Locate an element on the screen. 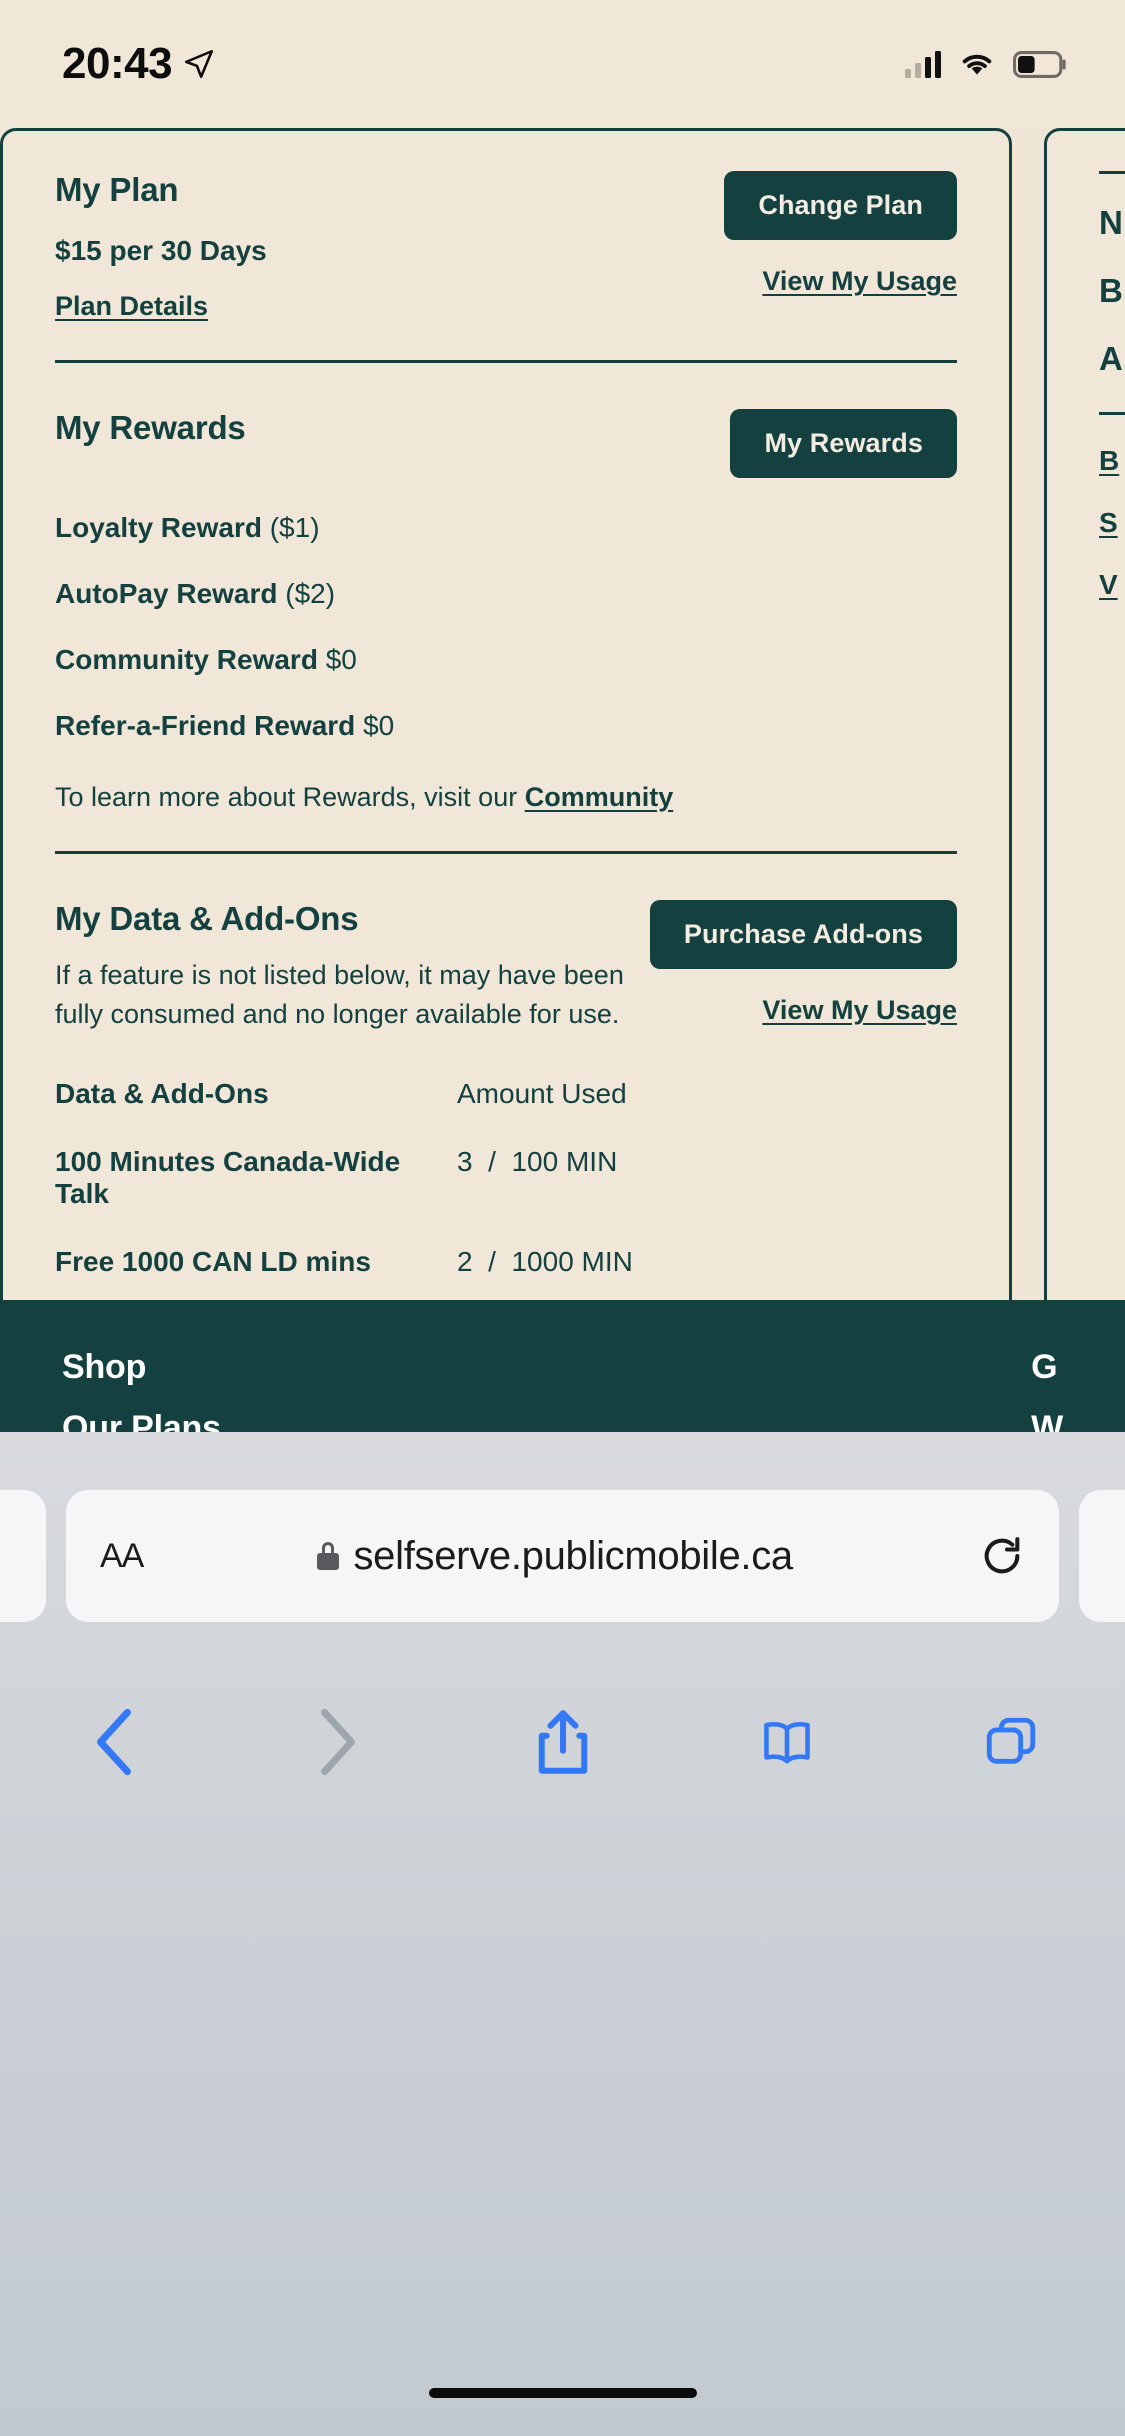 The image size is (1125, 2436). battery-icon is located at coordinates (1039, 64).